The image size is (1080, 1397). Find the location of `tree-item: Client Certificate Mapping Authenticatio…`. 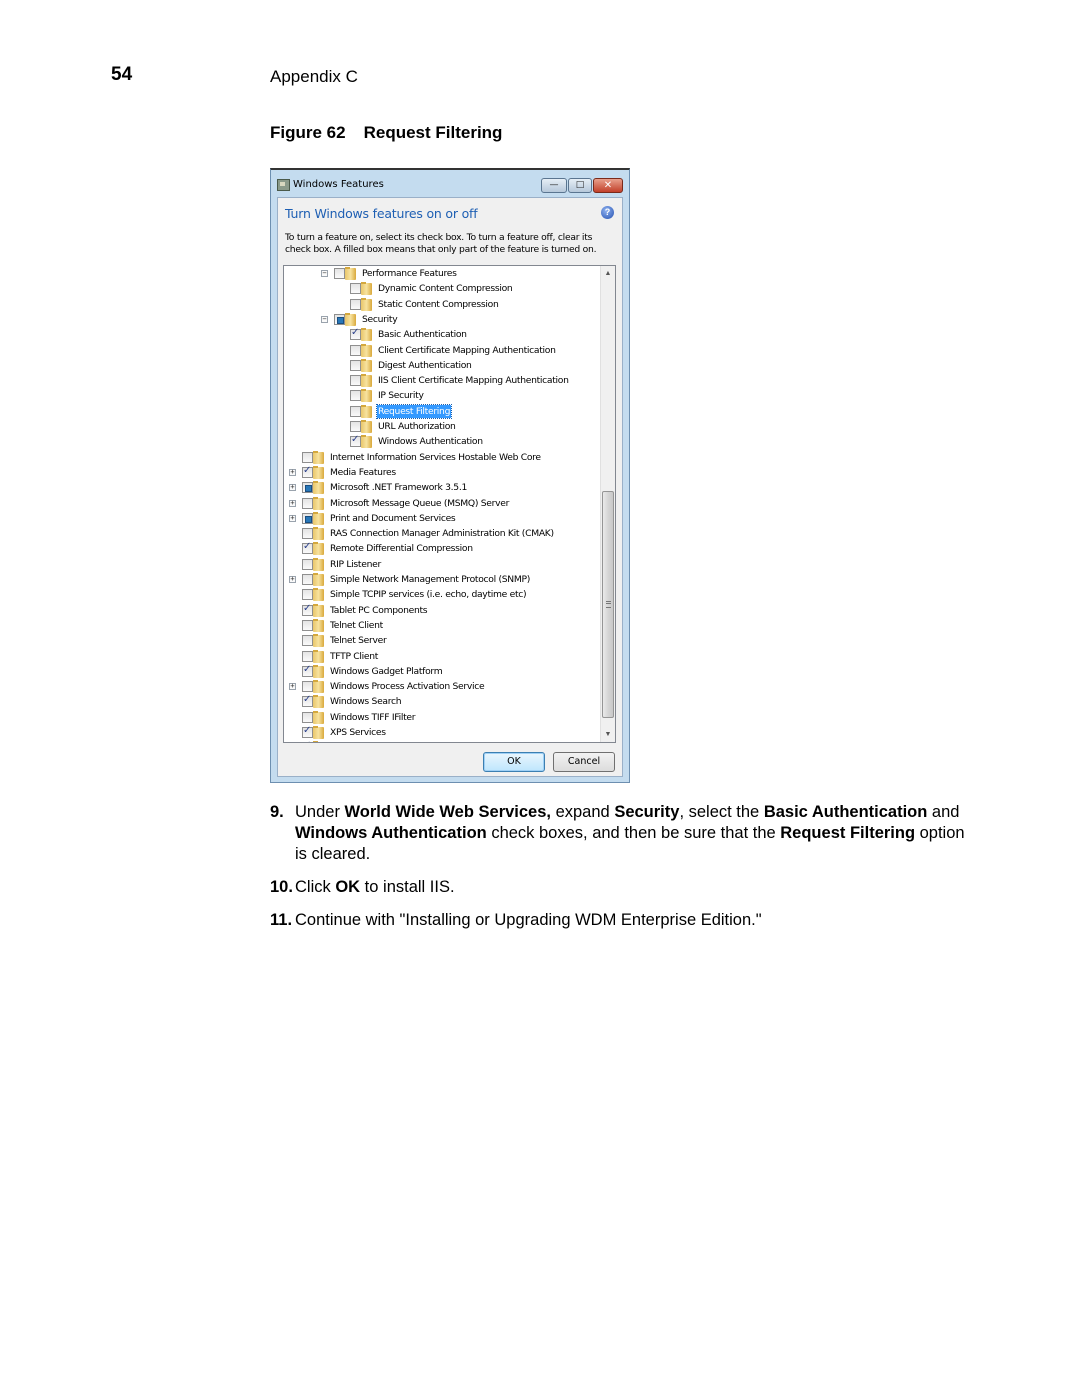

tree-item: Client Certificate Mapping Authenticatio… is located at coordinates (441, 350).